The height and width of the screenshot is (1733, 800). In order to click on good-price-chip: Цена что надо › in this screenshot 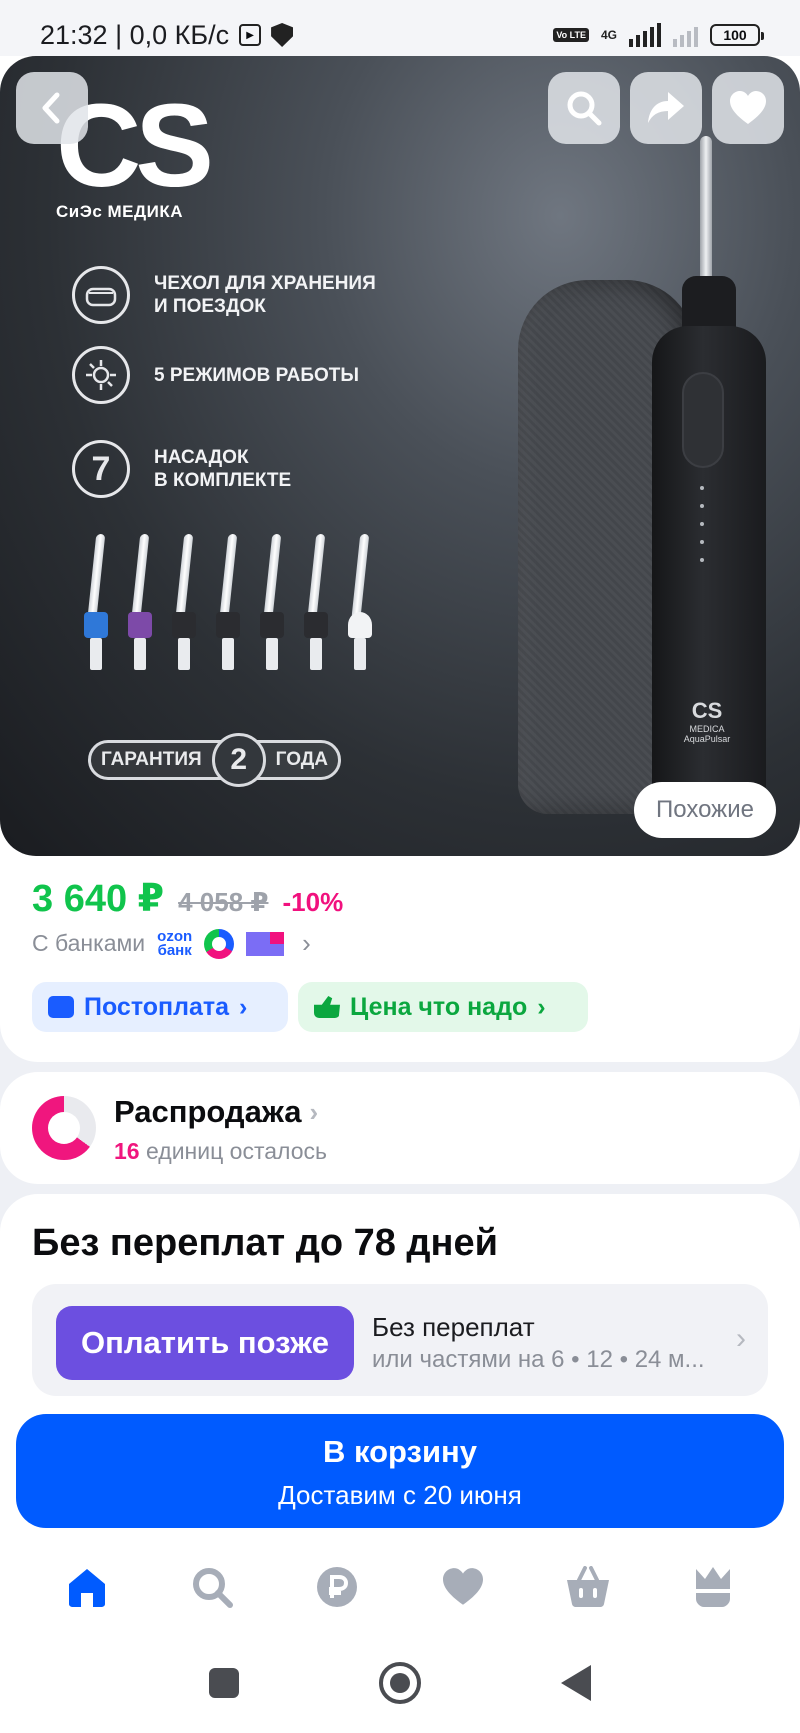, I will do `click(443, 1007)`.